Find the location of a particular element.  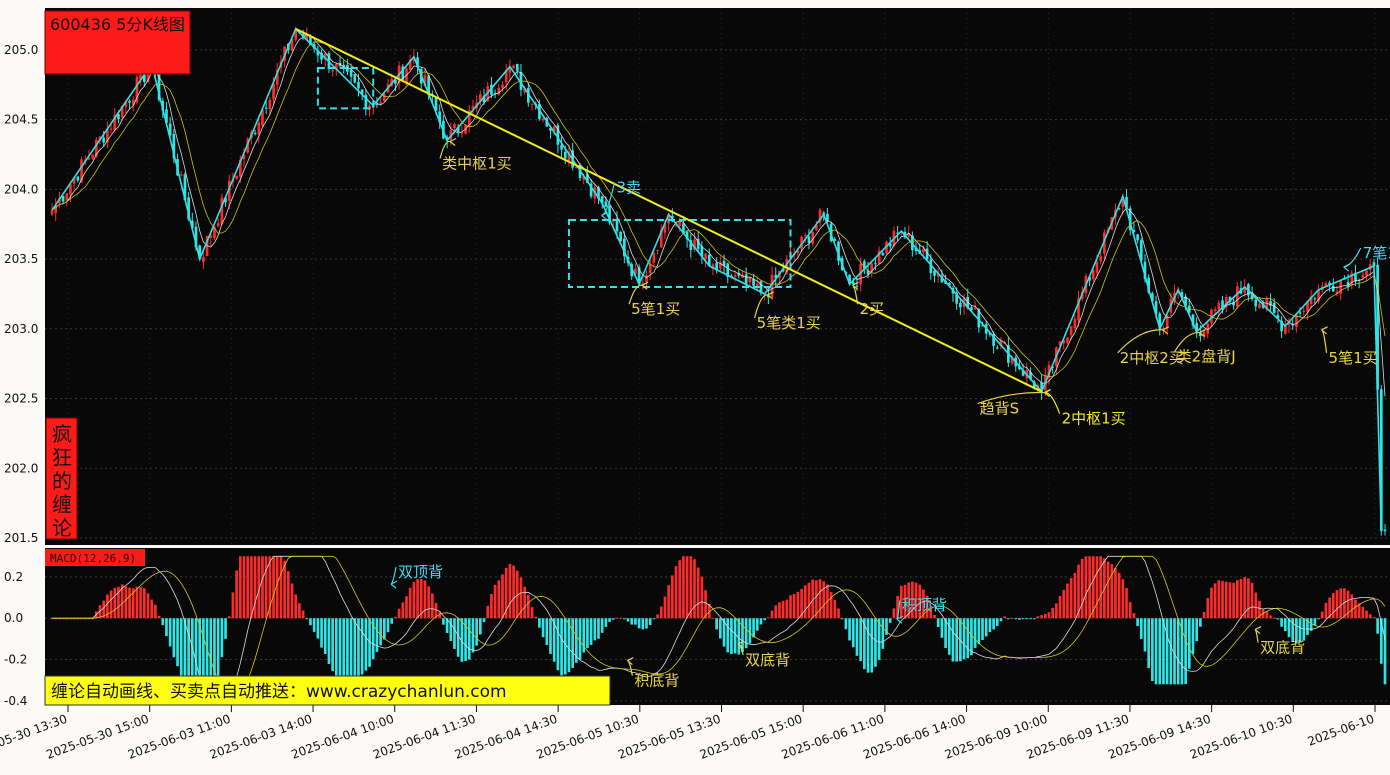

price-y-tick-label: 202.0 is located at coordinates (21, 468).